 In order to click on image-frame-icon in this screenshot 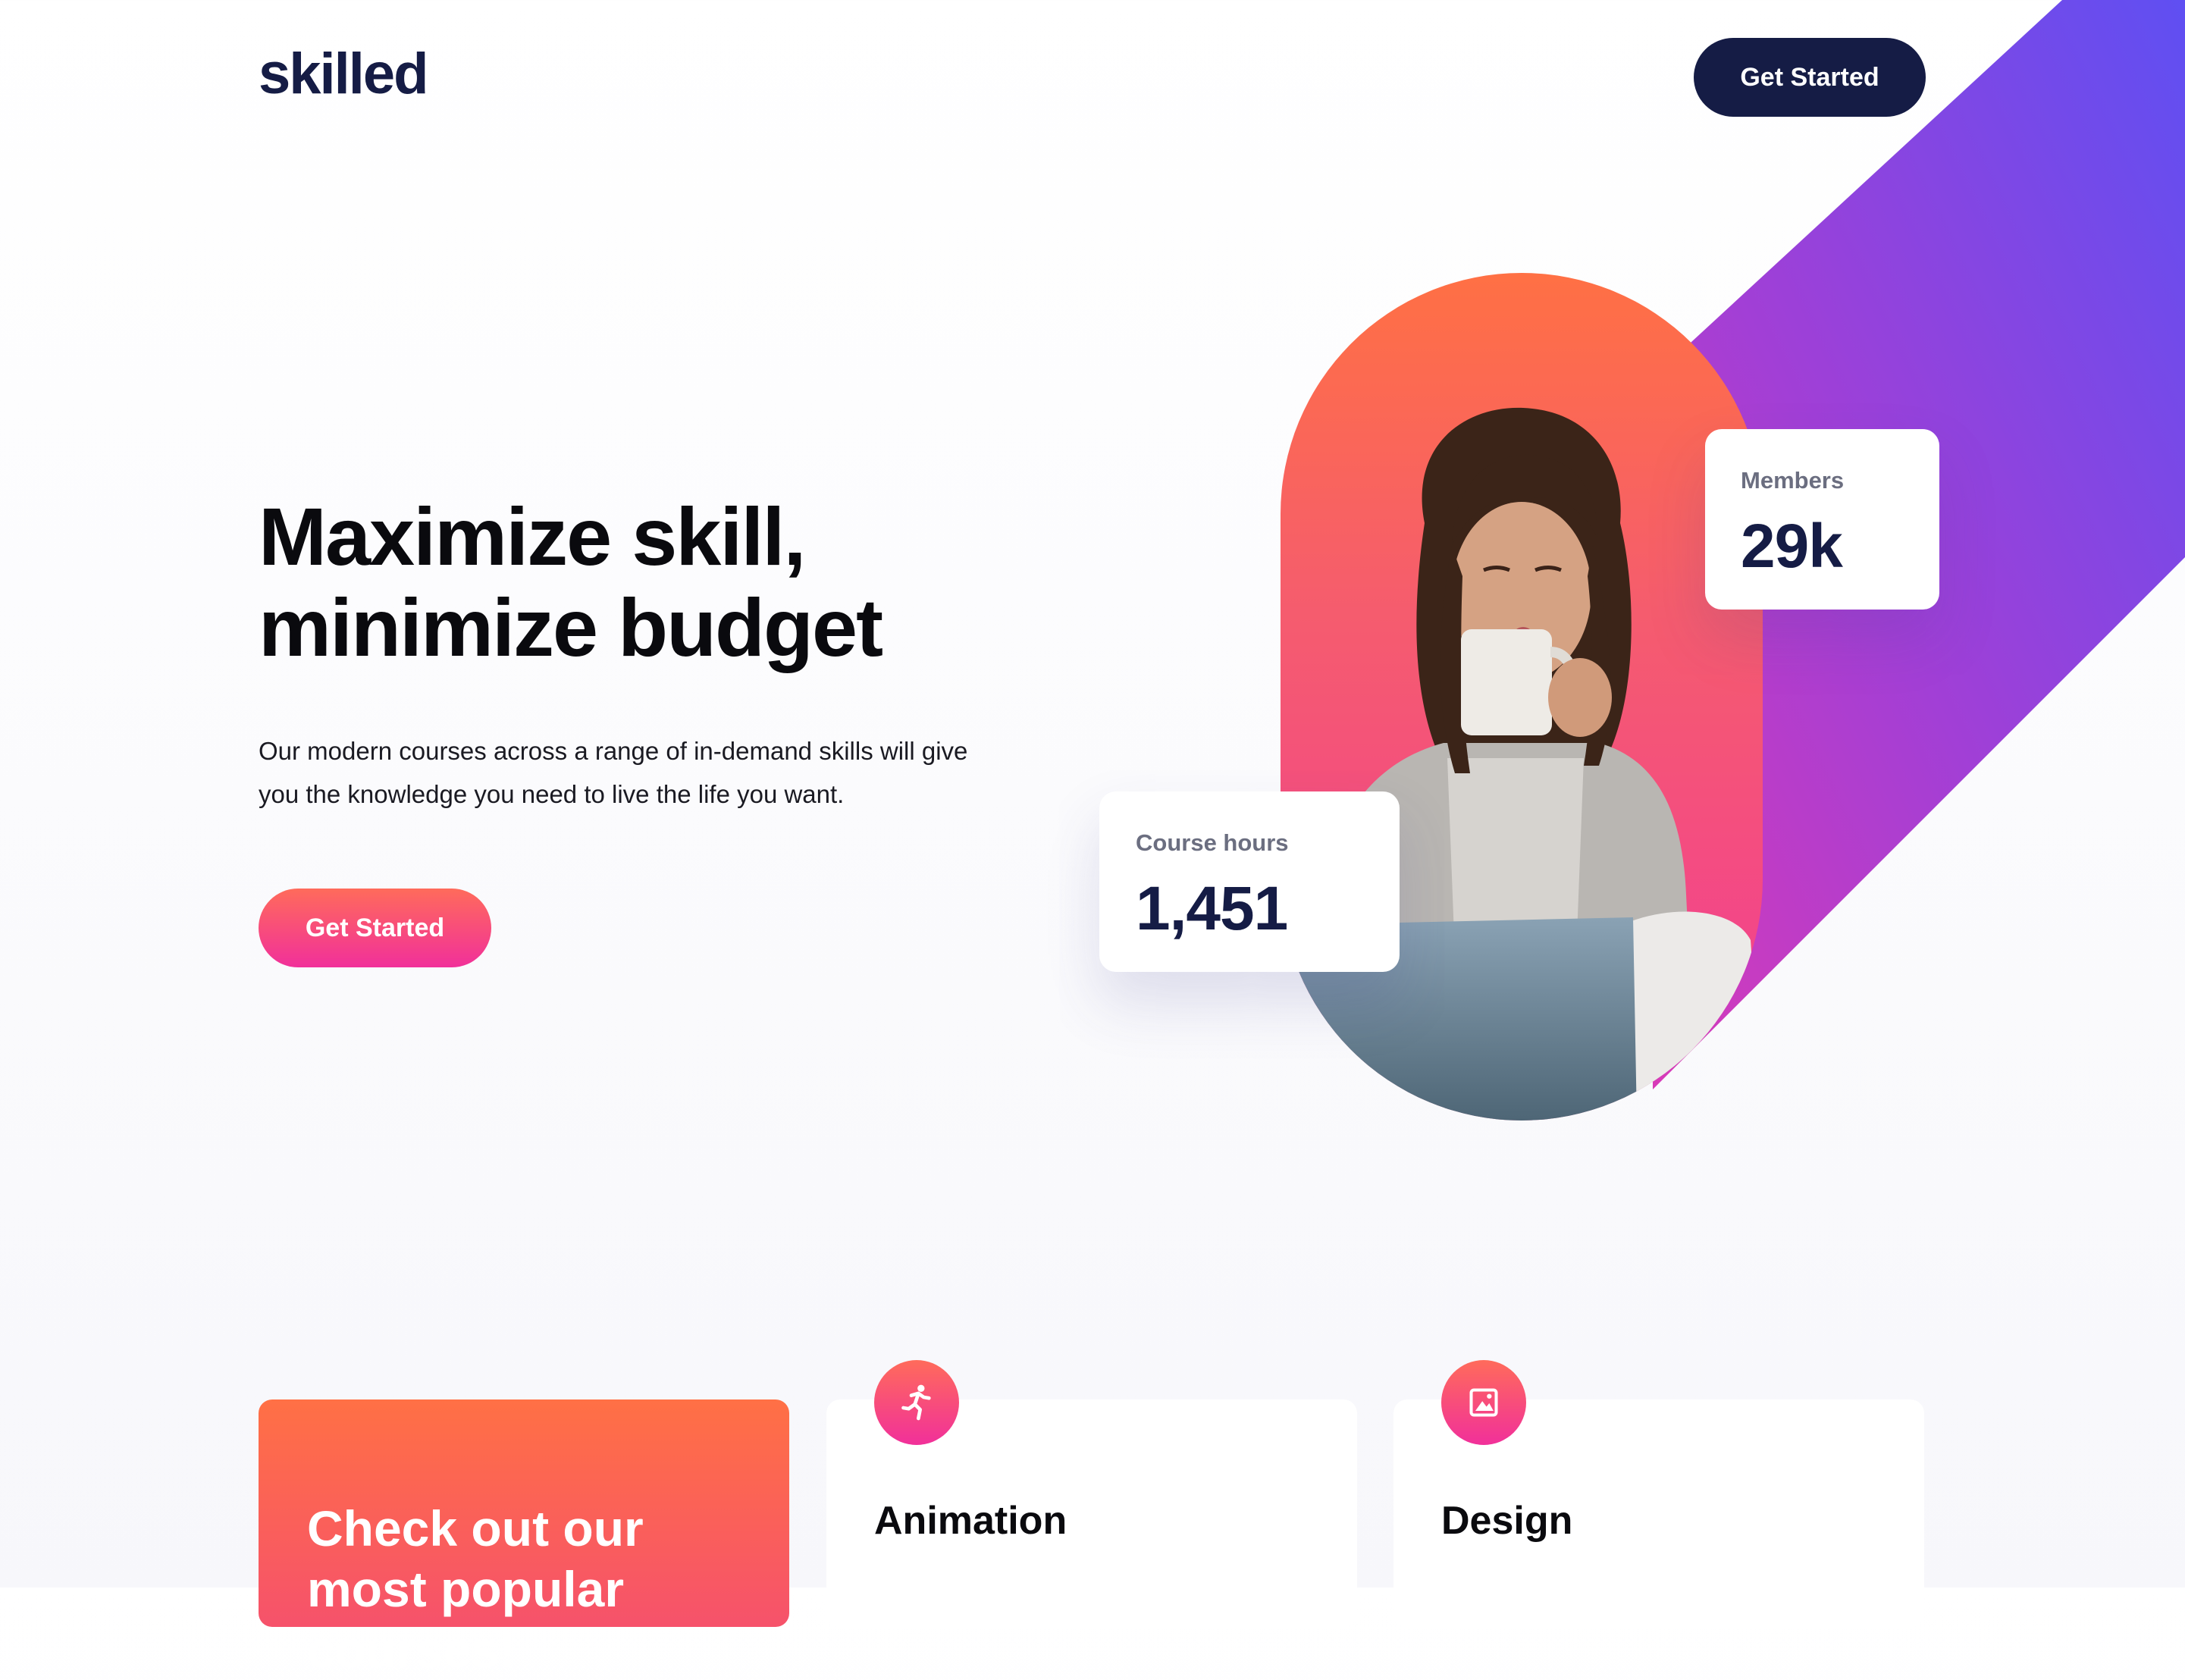, I will do `click(1483, 1402)`.